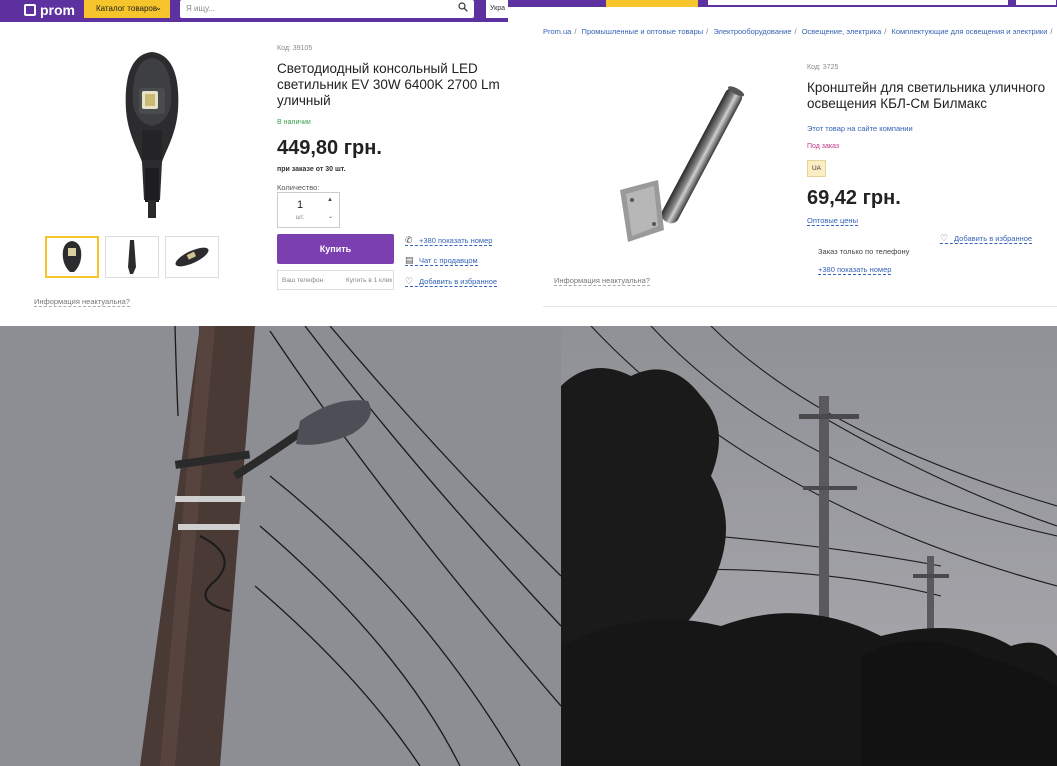  What do you see at coordinates (643, 31) in the screenshot?
I see `breadcrumb-item: Промышленные и оптовые товары` at bounding box center [643, 31].